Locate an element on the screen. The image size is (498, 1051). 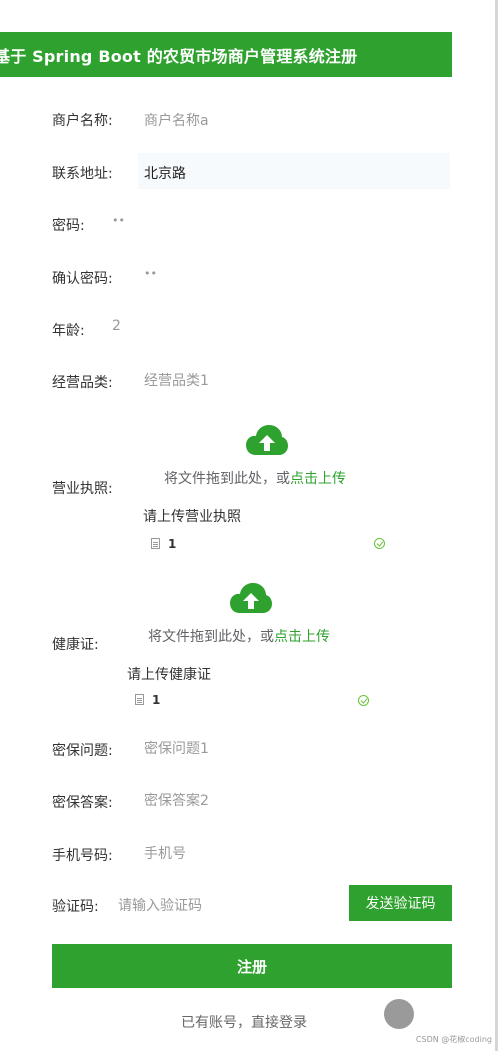
page-title: 基于 Spring Boot 的农贸市场商户管理系统注册 is located at coordinates (179, 56).